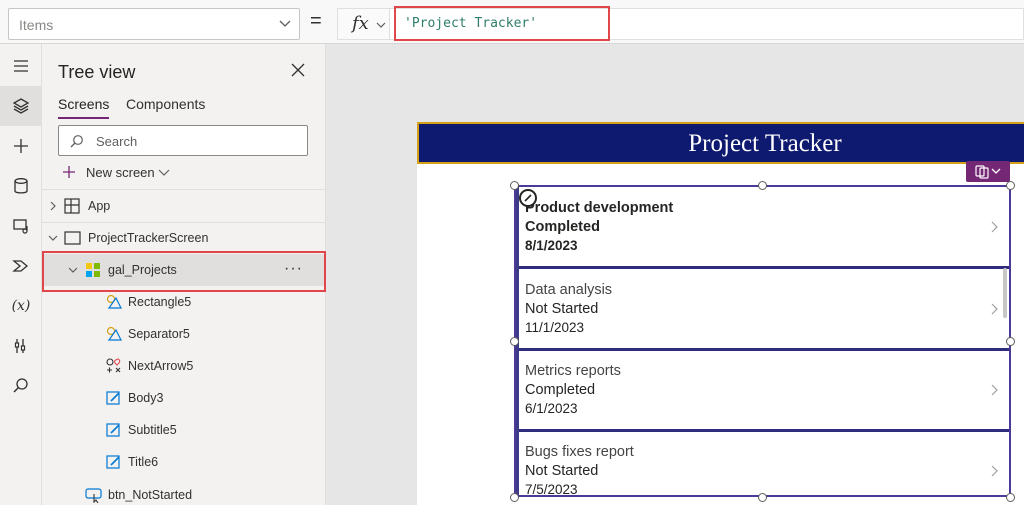 The height and width of the screenshot is (511, 1024). Describe the element at coordinates (599, 208) in the screenshot. I see `item-title: Product development` at that location.